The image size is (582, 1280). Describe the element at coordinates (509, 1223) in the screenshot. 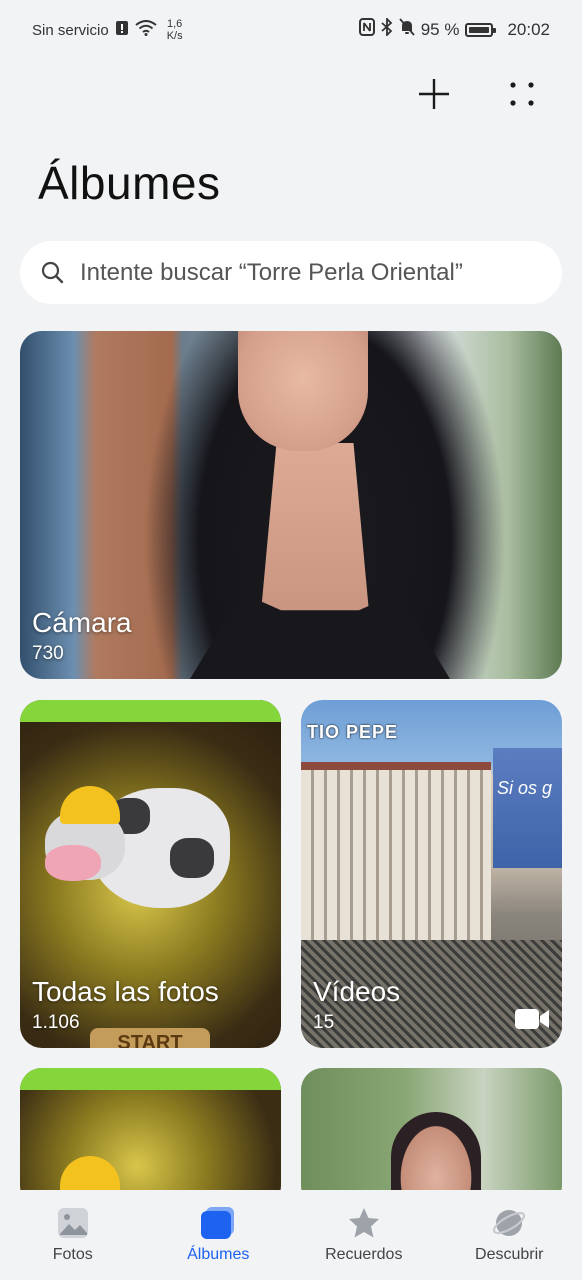

I see `planet-icon` at that location.